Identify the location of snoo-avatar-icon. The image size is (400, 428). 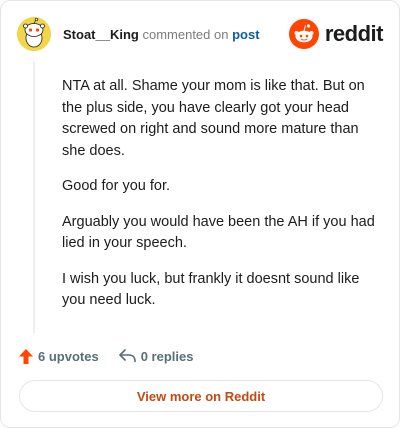
(34, 34).